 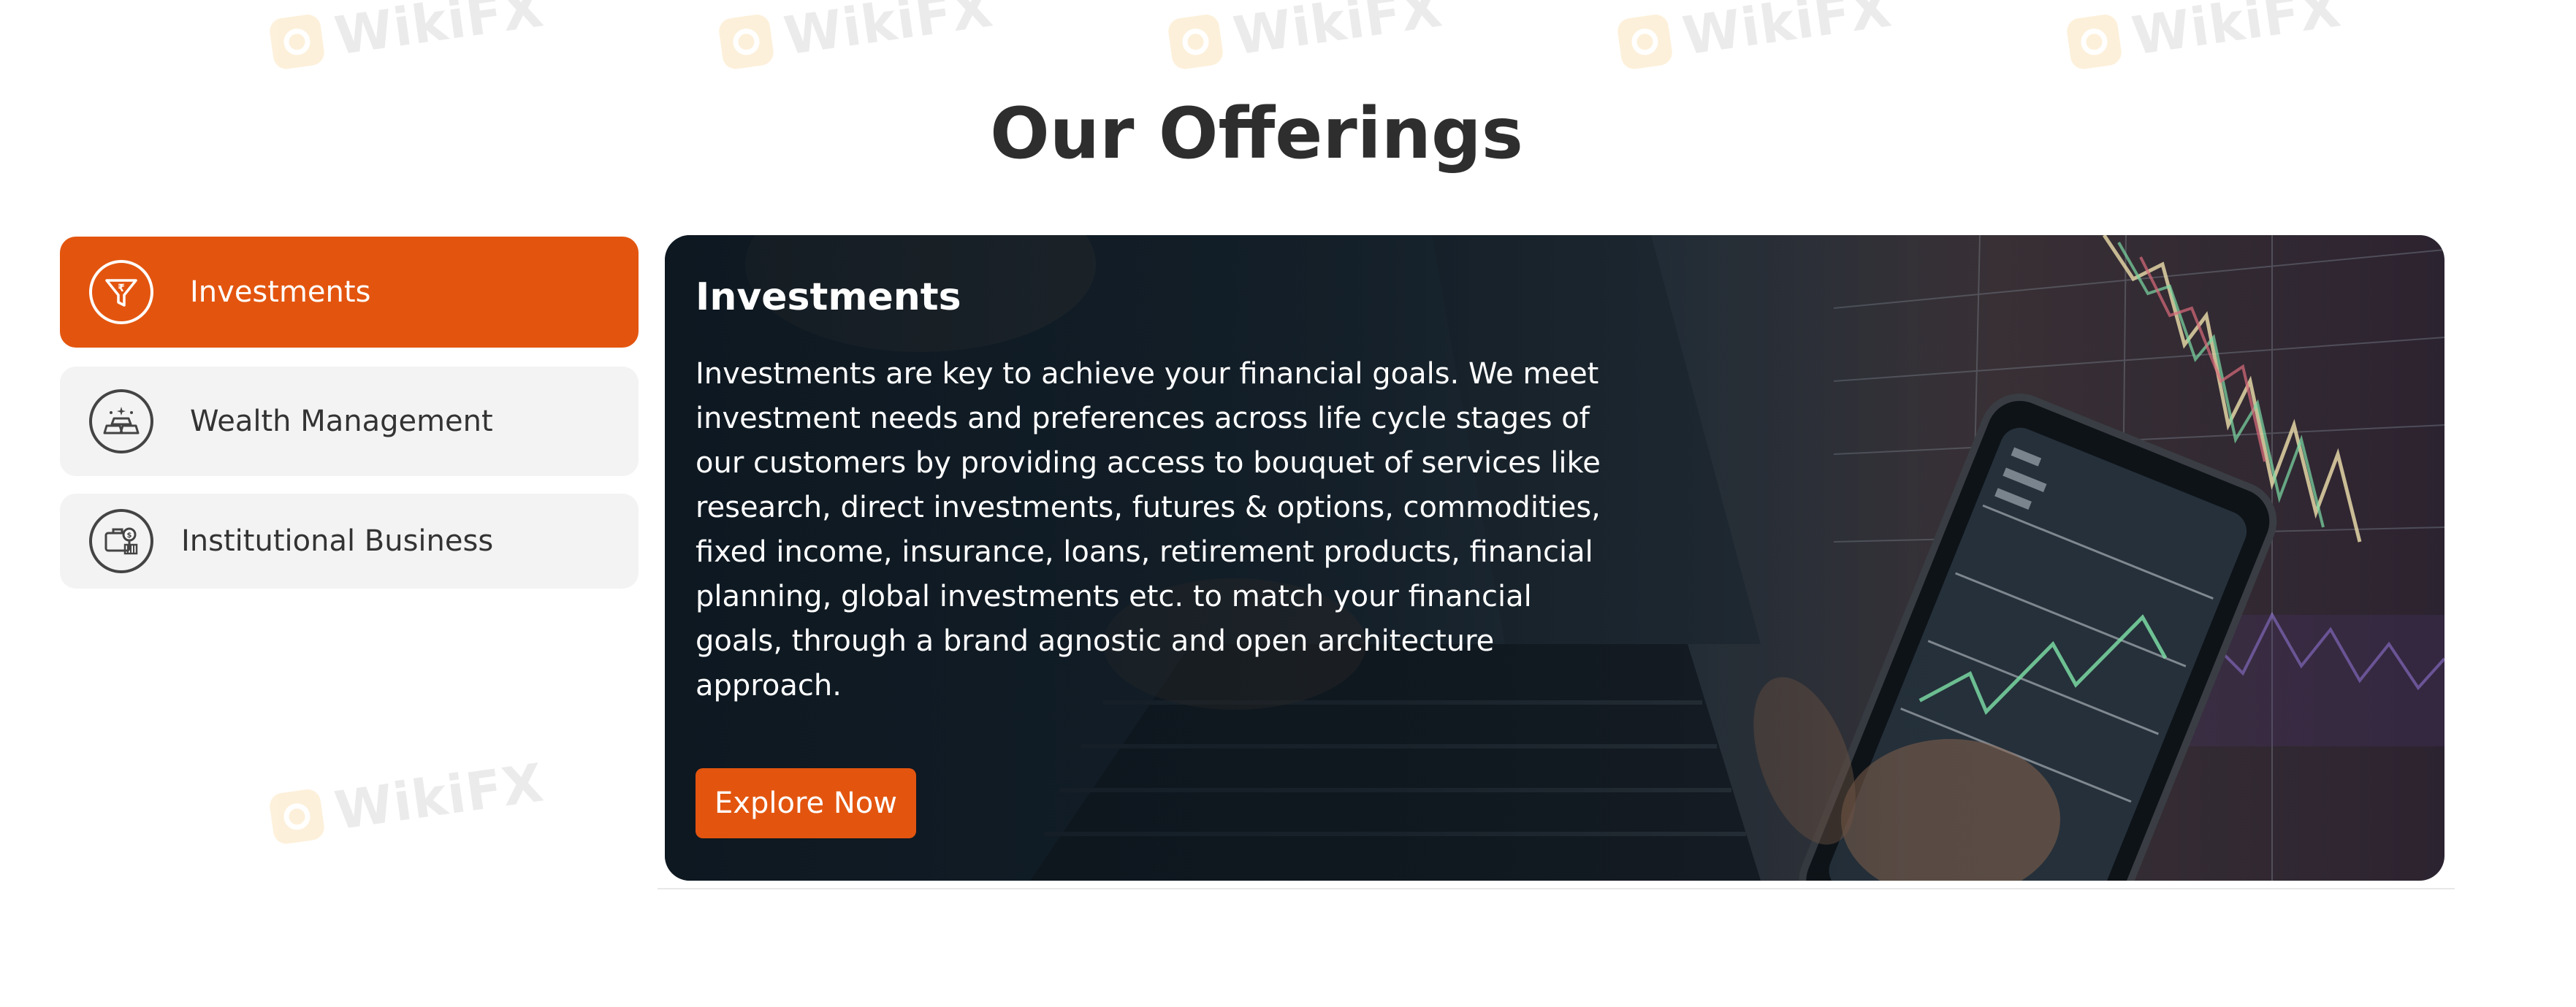 What do you see at coordinates (121, 541) in the screenshot?
I see `briefcase-money-icon: $` at bounding box center [121, 541].